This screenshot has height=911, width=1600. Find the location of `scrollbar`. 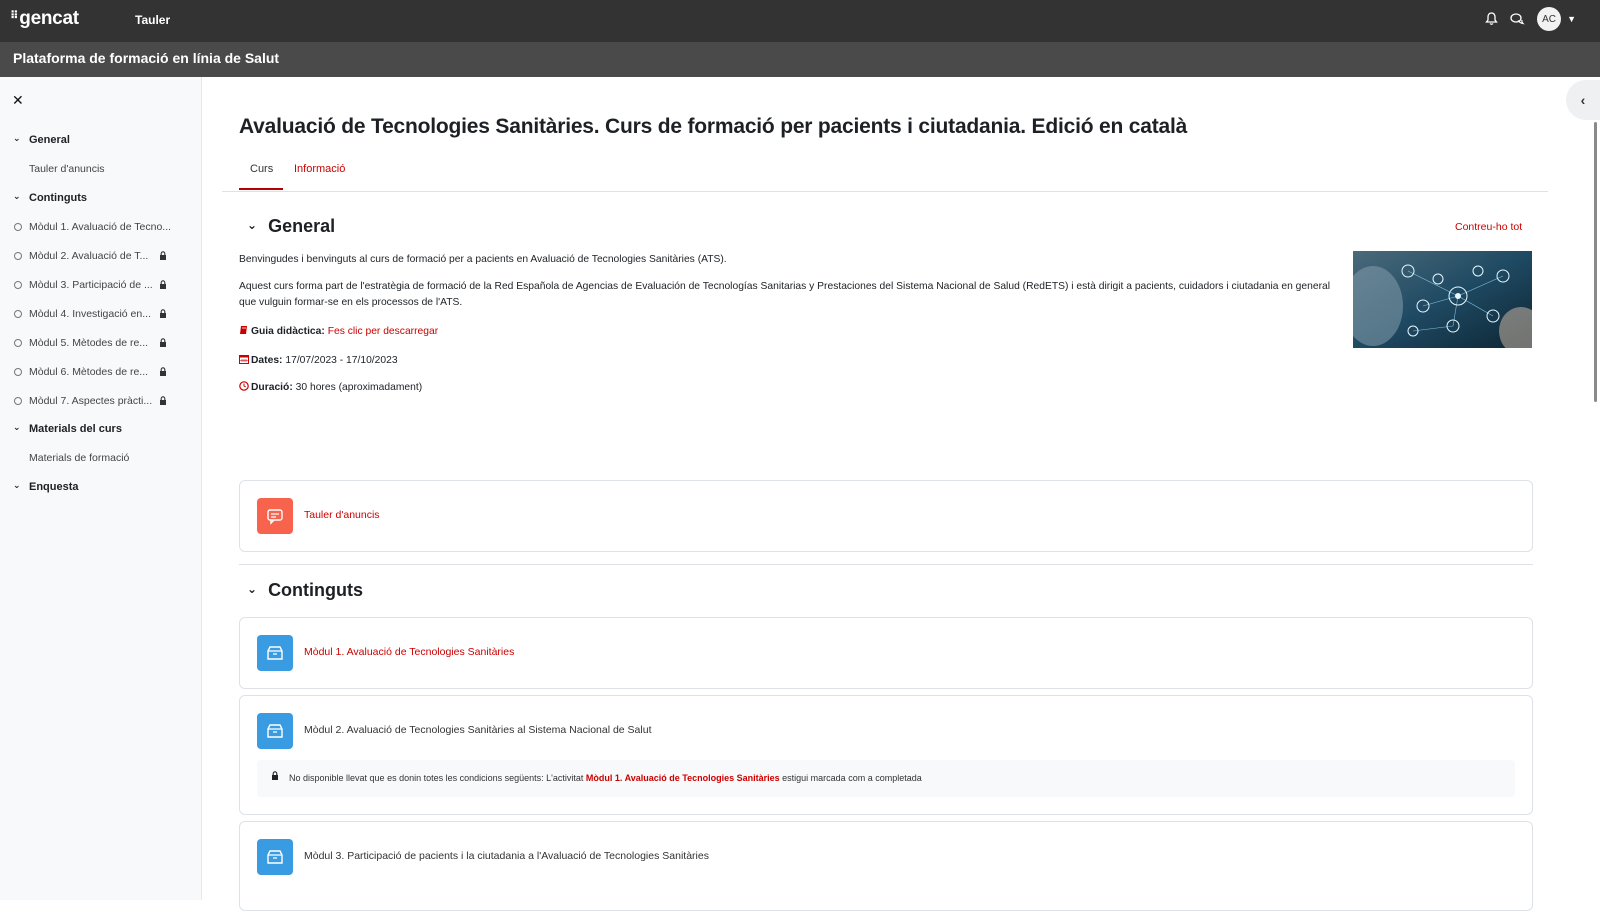

scrollbar is located at coordinates (1595, 262).